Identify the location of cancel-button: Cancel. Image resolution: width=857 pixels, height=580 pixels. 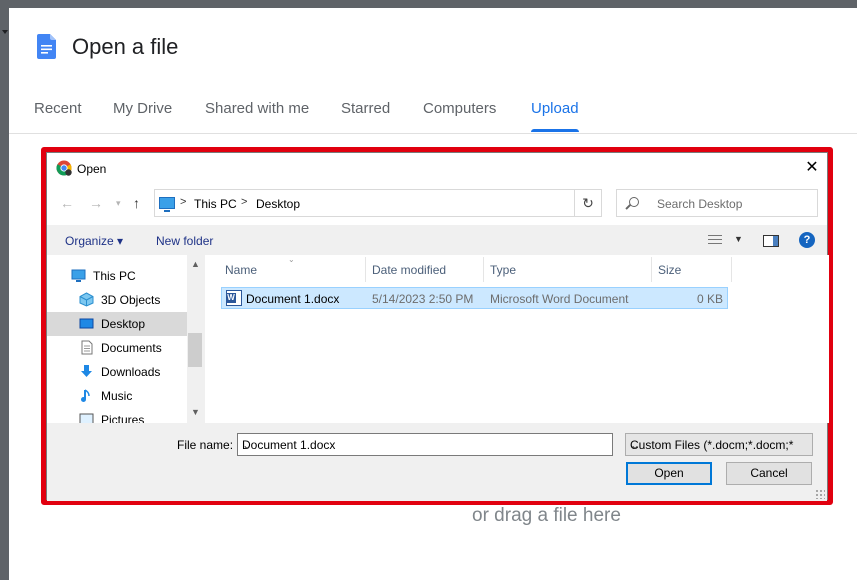
(769, 473).